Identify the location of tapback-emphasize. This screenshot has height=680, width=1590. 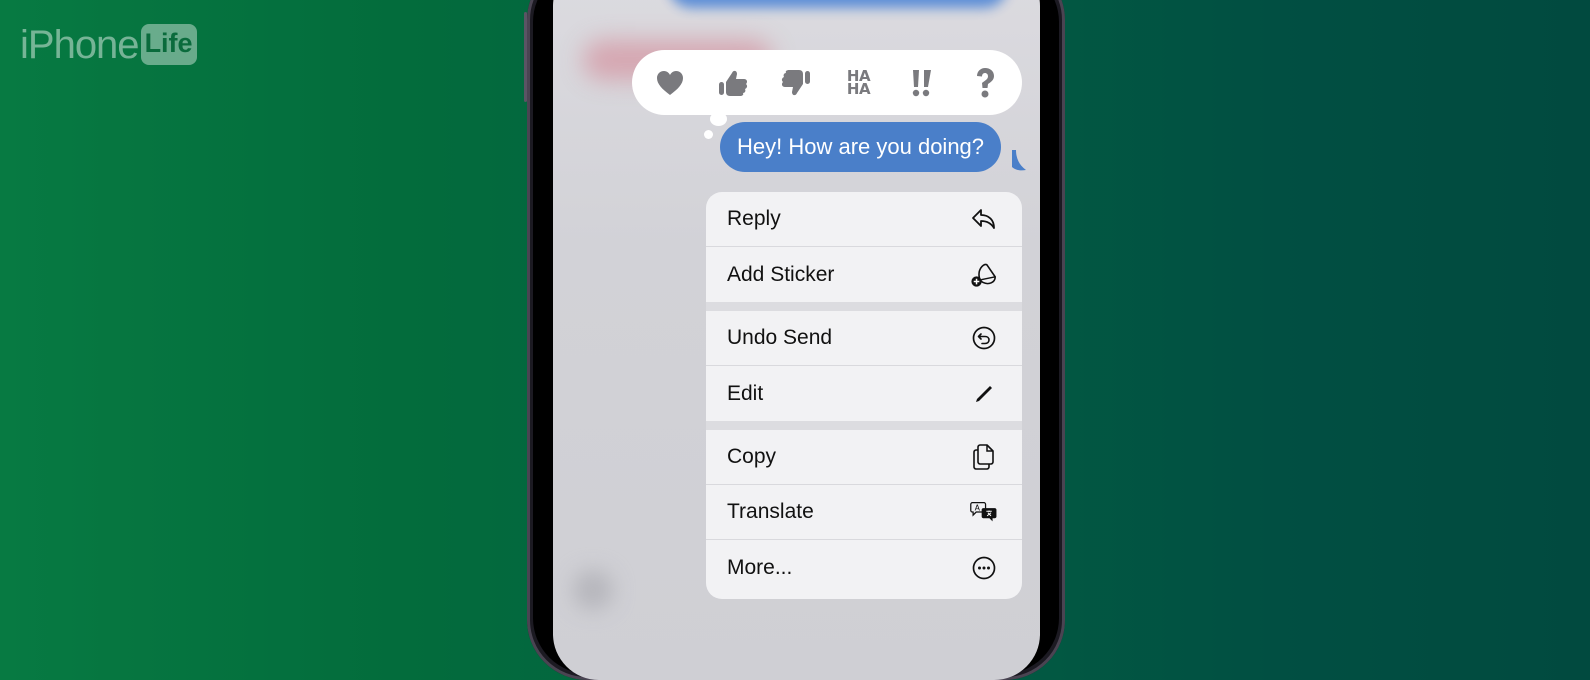
(922, 83).